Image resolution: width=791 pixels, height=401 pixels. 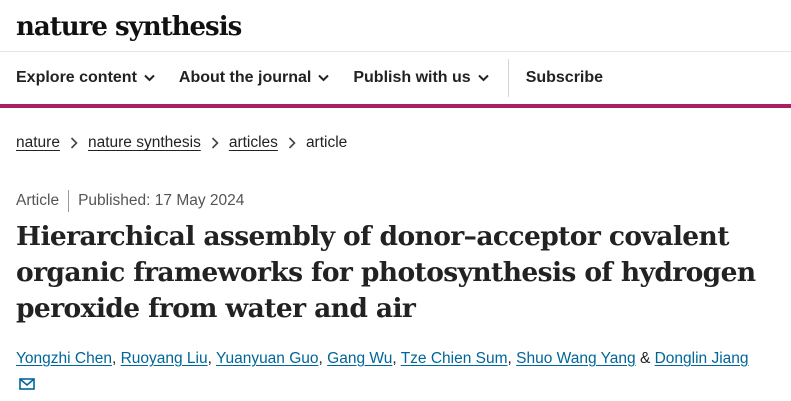 I want to click on author-link: Donglin Jiang, so click(x=702, y=358).